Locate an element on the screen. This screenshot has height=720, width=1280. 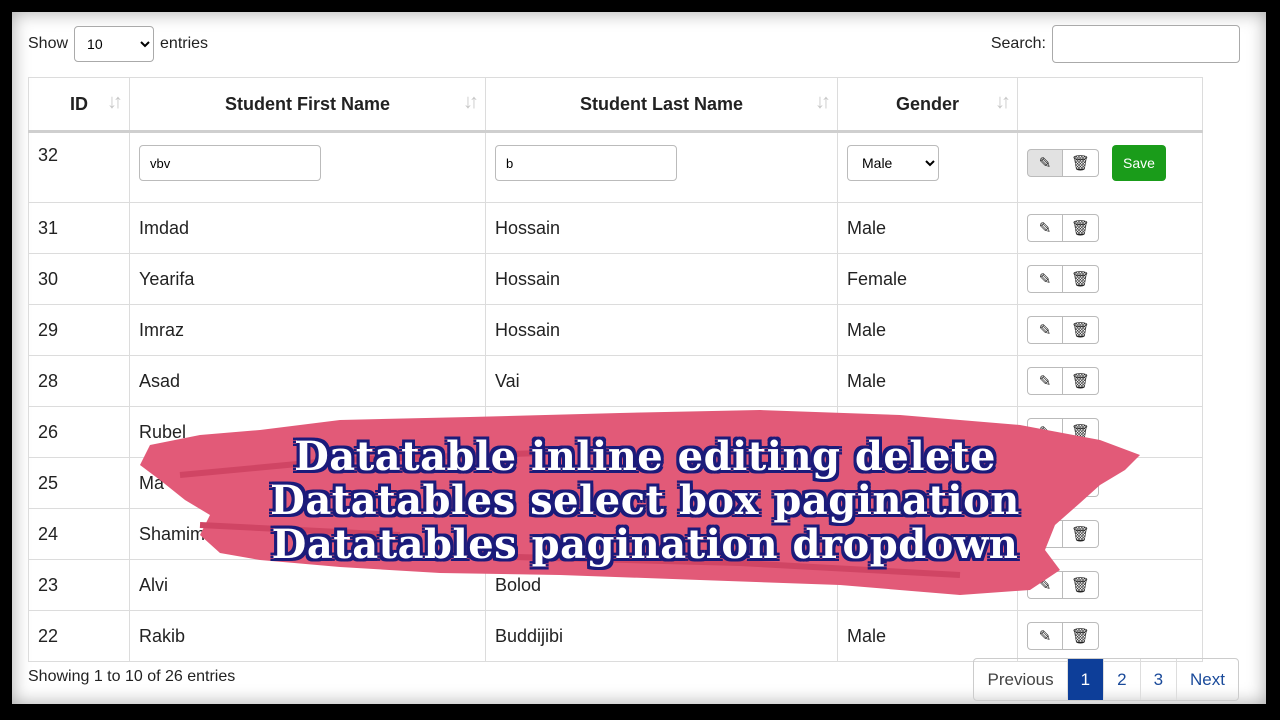
cell-first-name is located at coordinates (307, 167).